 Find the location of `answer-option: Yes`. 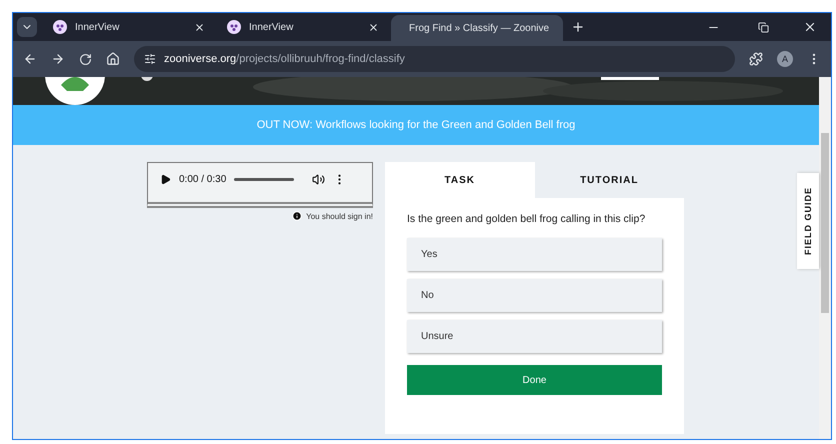

answer-option: Yes is located at coordinates (534, 254).